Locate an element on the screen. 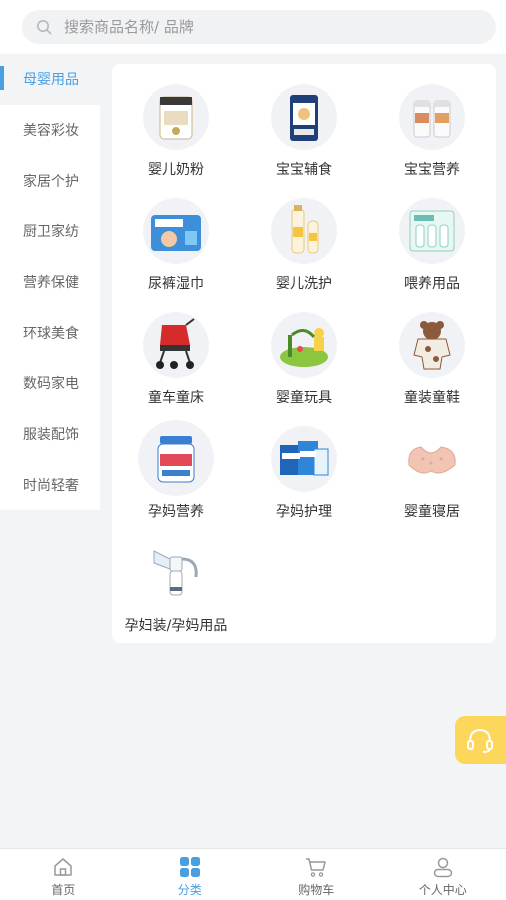 The image size is (506, 900). sidebar-item-kitchen-textile: 厨卫家纺 is located at coordinates (50, 231).